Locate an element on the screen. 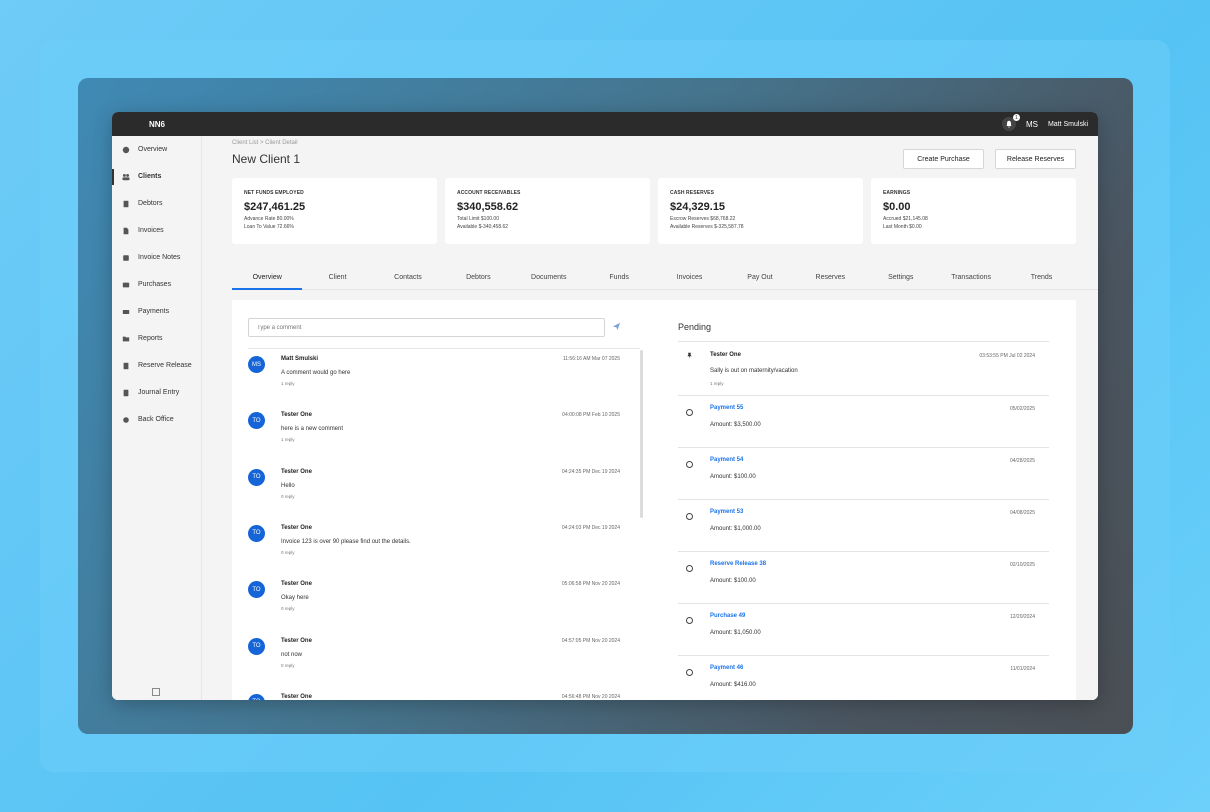 This screenshot has height=812, width=1210. pending-item: Purchase 49 12/20/2024 Amount: $1,050.00 is located at coordinates (863, 630).